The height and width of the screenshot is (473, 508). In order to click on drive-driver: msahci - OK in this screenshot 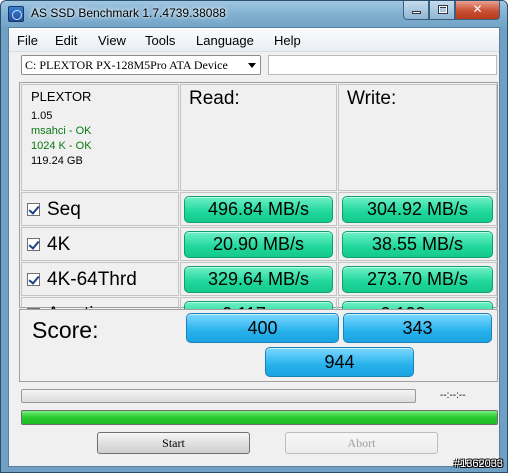, I will do `click(61, 131)`.